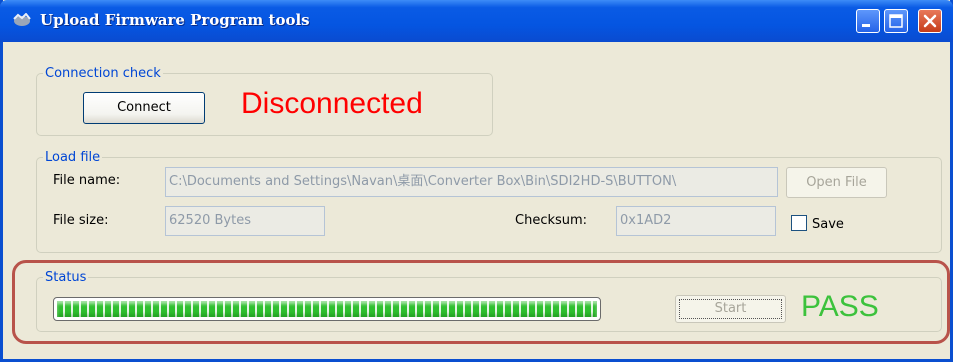  I want to click on minimize-button, so click(868, 21).